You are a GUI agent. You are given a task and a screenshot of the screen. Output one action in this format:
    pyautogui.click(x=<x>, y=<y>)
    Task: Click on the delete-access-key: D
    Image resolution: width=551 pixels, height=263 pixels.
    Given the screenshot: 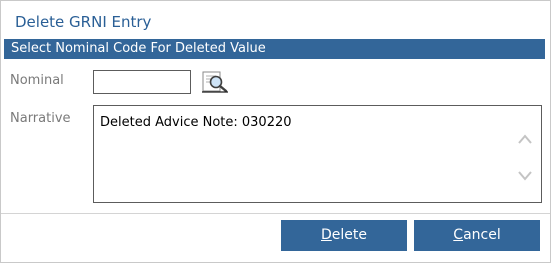 What is the action you would take?
    pyautogui.click(x=326, y=235)
    